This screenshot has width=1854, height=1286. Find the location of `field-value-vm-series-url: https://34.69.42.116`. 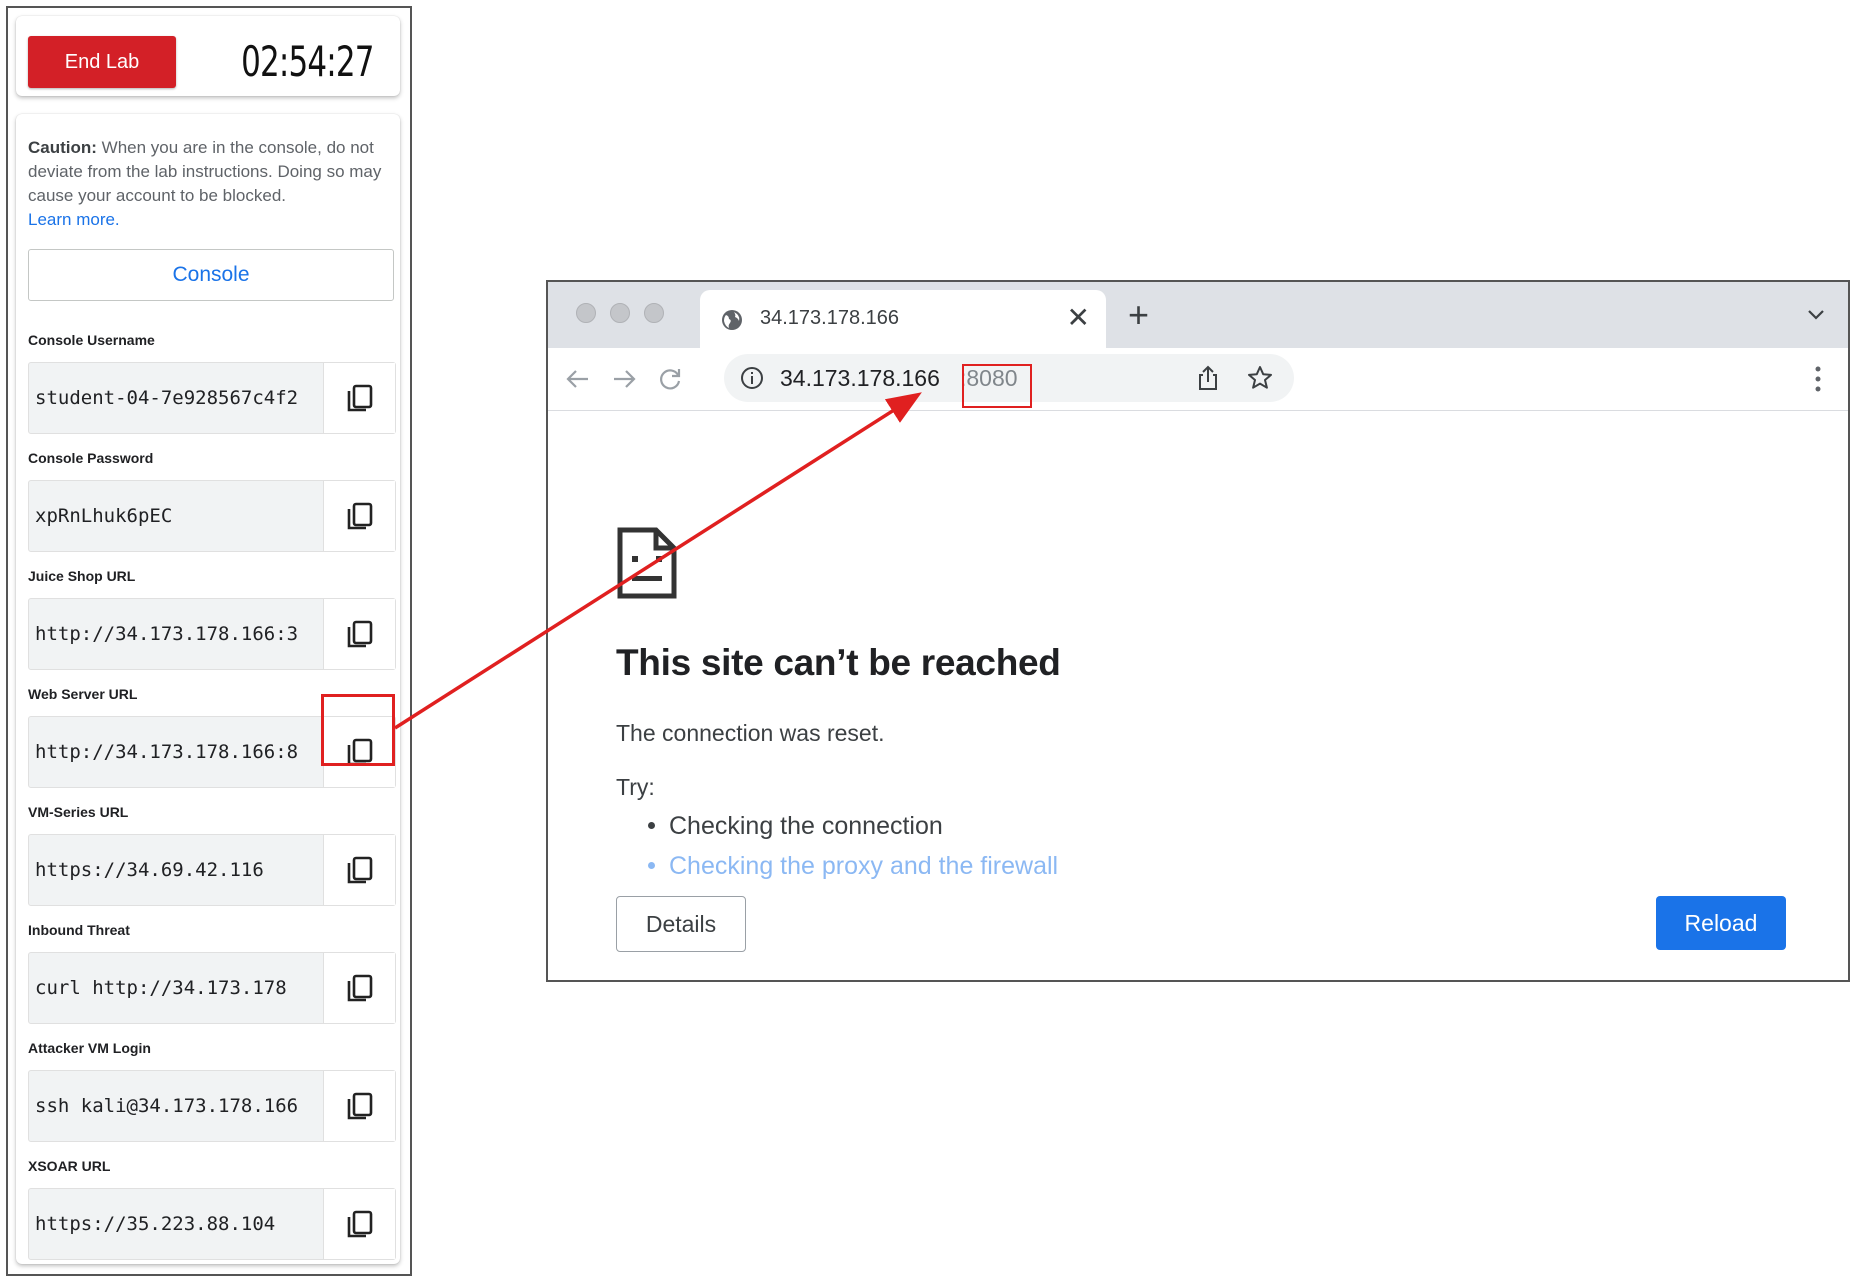

field-value-vm-series-url: https://34.69.42.116 is located at coordinates (175, 870).